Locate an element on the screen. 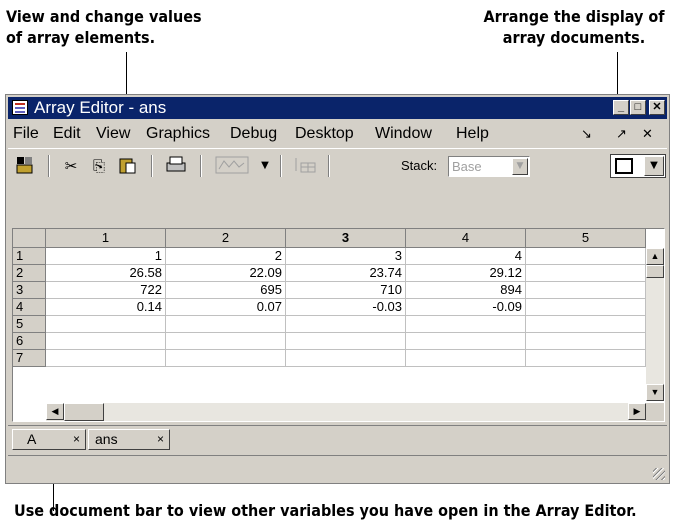 The width and height of the screenshot is (673, 524). maximize-button: □ is located at coordinates (638, 107).